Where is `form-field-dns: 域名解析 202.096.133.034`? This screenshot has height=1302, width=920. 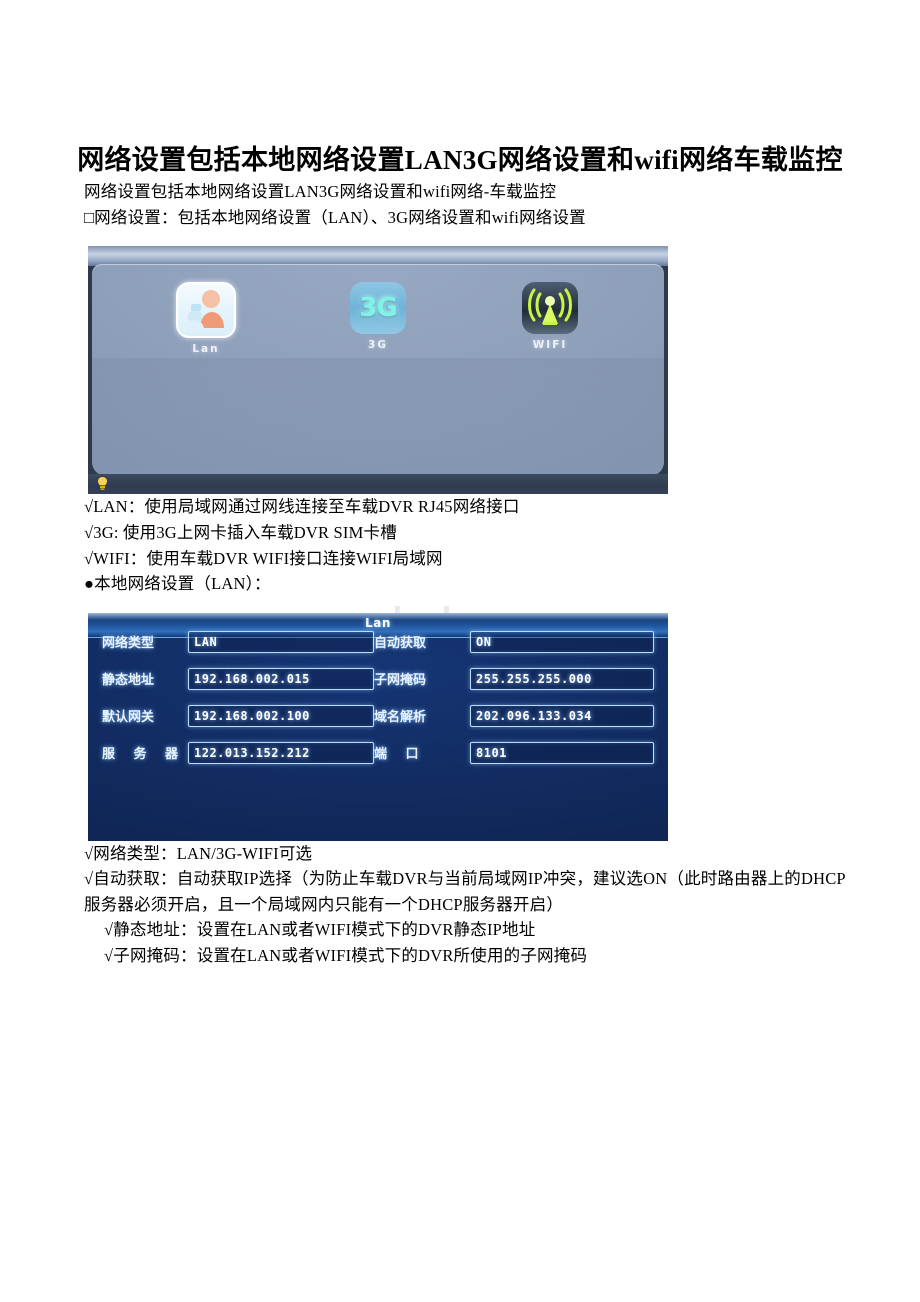
form-field-dns: 域名解析 202.096.133.034 is located at coordinates (514, 715).